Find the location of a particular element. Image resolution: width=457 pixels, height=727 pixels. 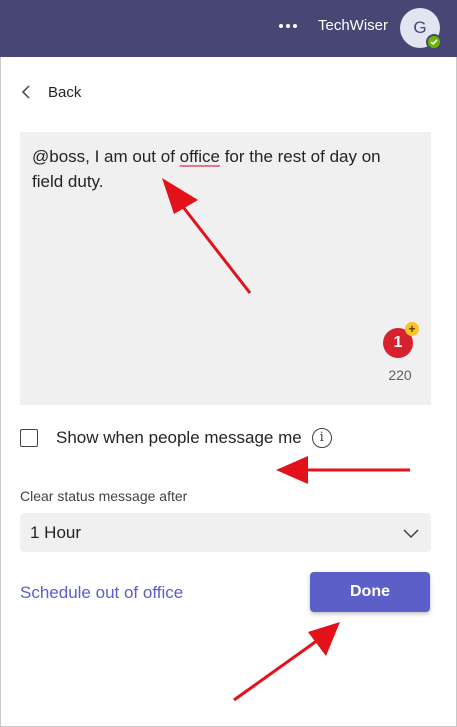

back-label: Back is located at coordinates (65, 92).